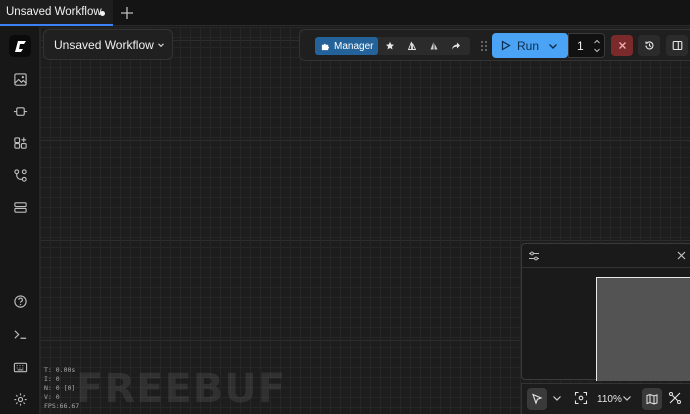 Image resolution: width=690 pixels, height=414 pixels. I want to click on sidebar-item-settings, so click(20, 399).